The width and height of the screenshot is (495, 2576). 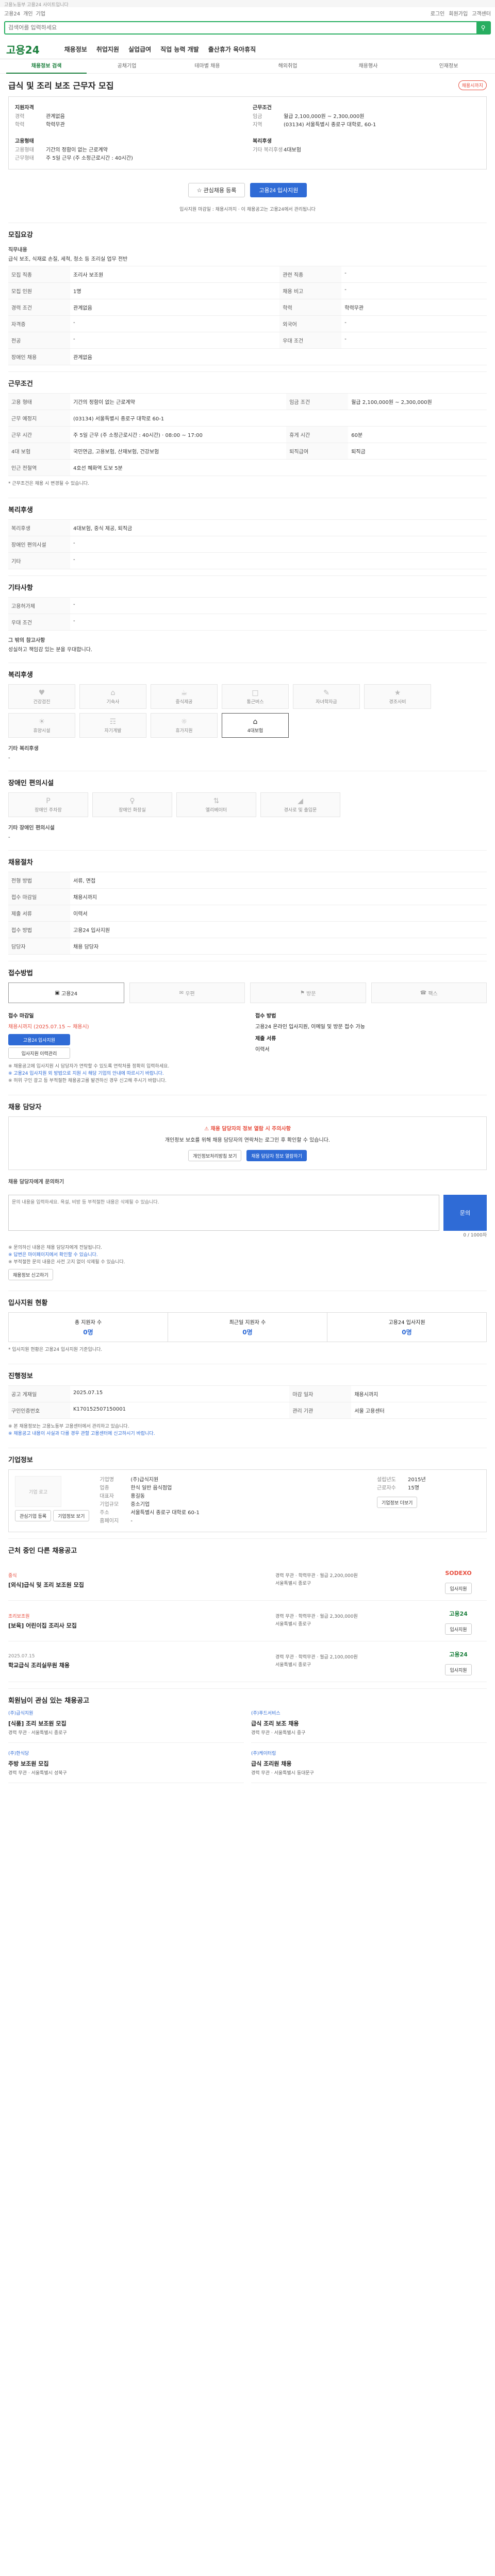 What do you see at coordinates (465, 1213) in the screenshot?
I see `qna-submit-button: 문의` at bounding box center [465, 1213].